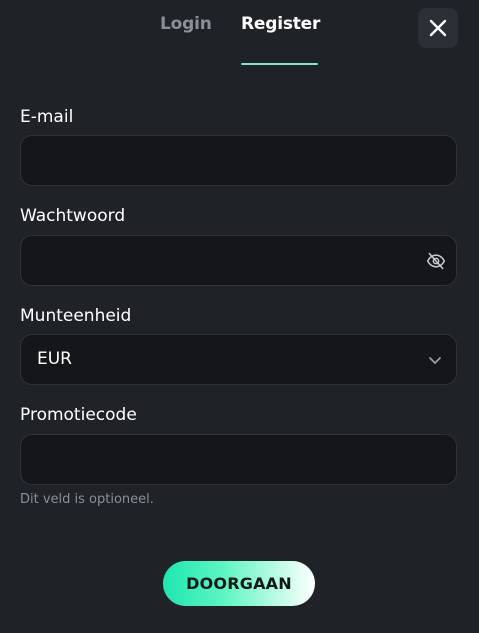 The width and height of the screenshot is (479, 633). I want to click on password-field-box, so click(238, 261).